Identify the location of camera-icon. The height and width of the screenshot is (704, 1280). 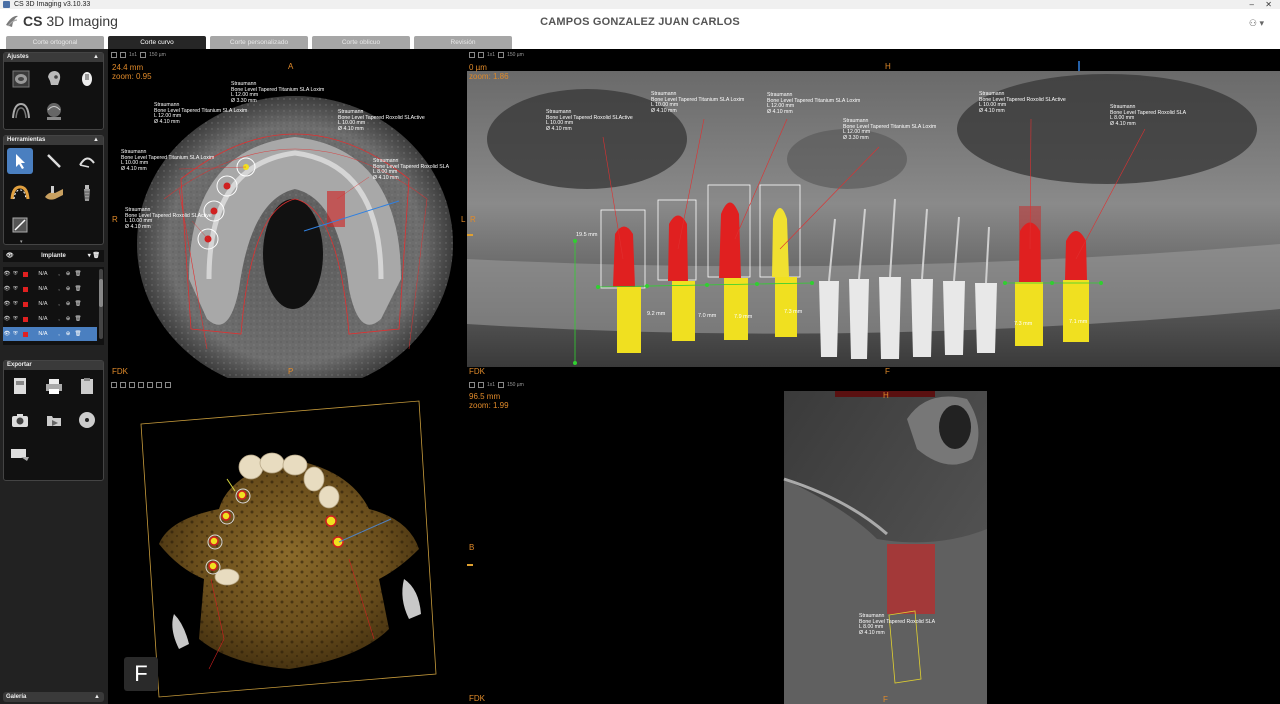
(20, 420).